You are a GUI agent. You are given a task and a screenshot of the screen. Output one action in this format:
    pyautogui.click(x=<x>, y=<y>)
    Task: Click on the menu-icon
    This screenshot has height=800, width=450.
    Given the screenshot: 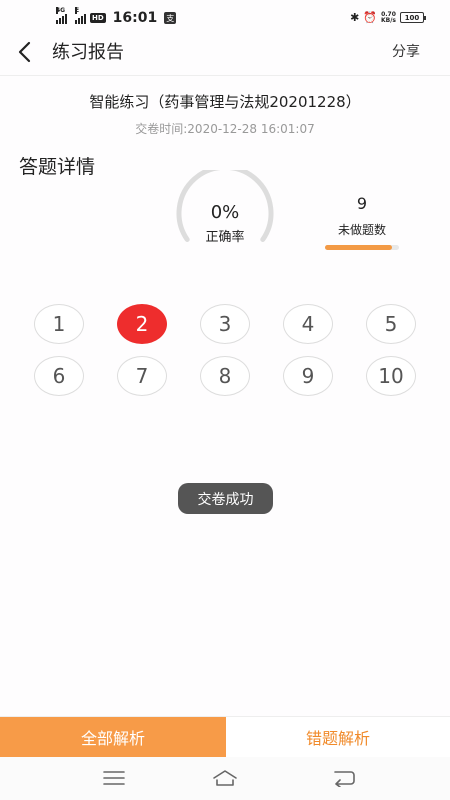 What is the action you would take?
    pyautogui.click(x=114, y=778)
    